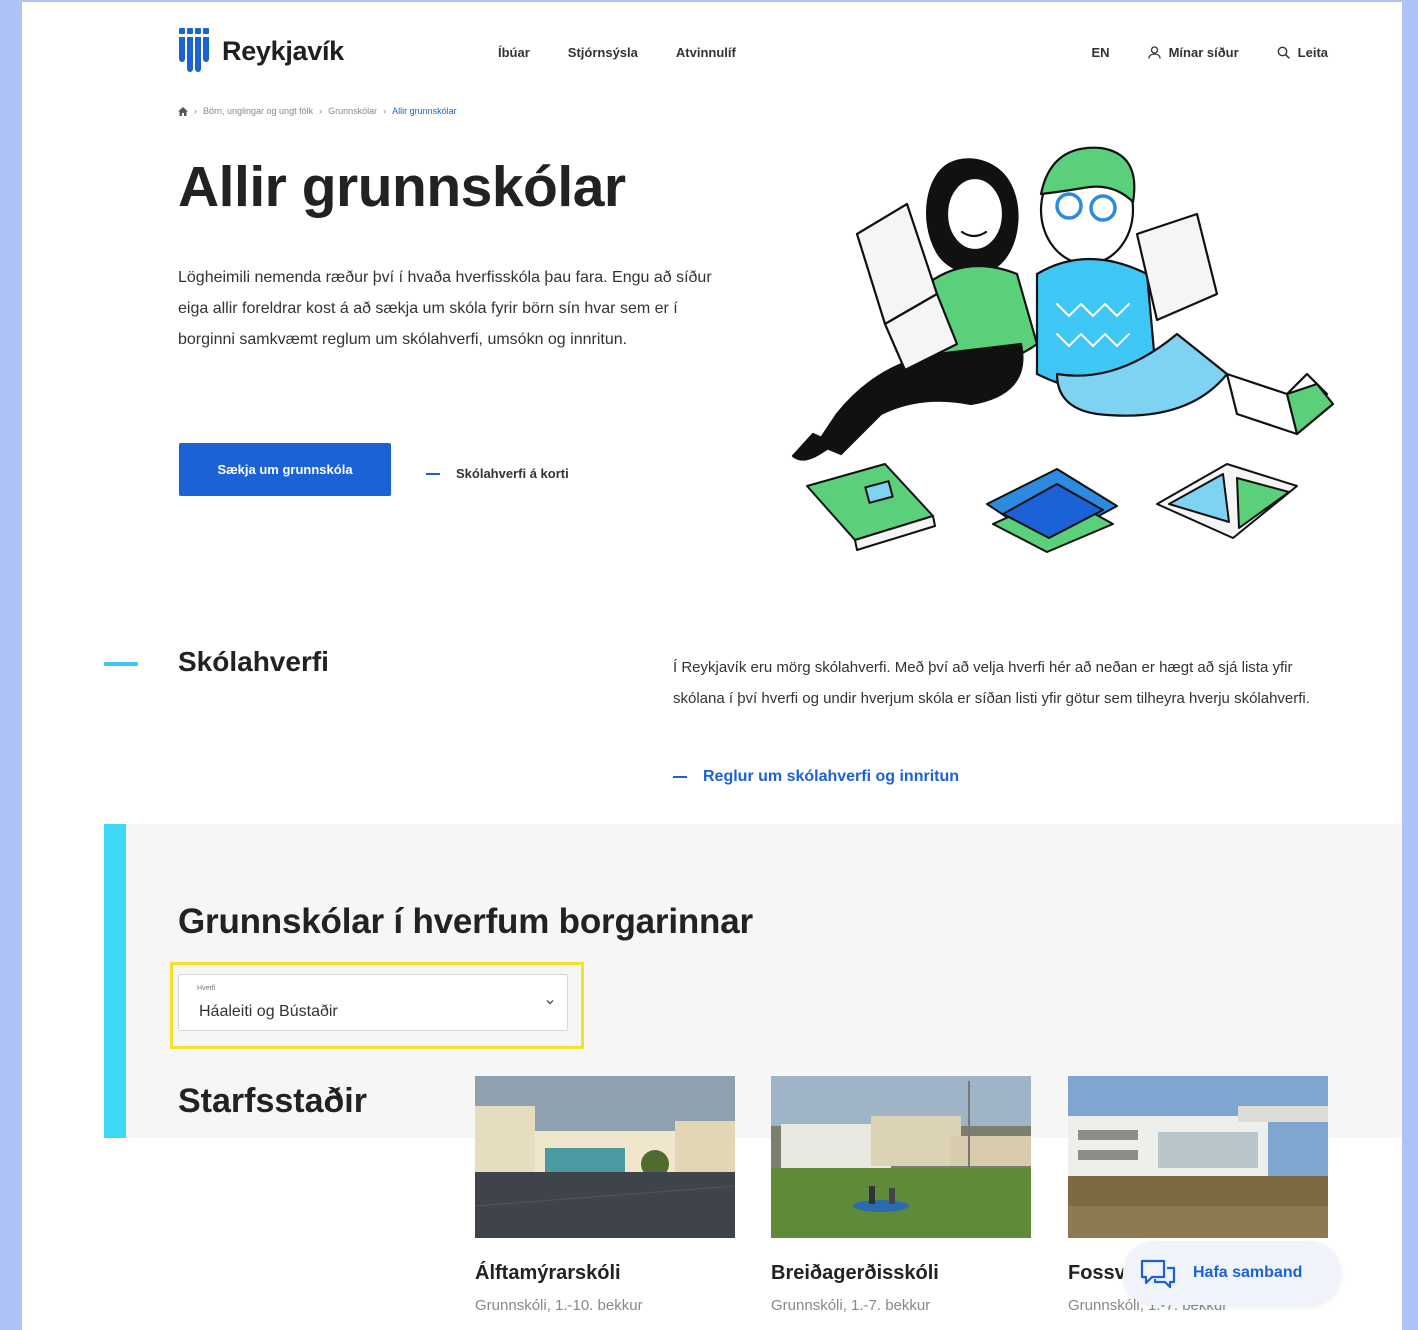 This screenshot has width=1418, height=1330. I want to click on workplaces-title: Starfsstaðir, so click(272, 1101).